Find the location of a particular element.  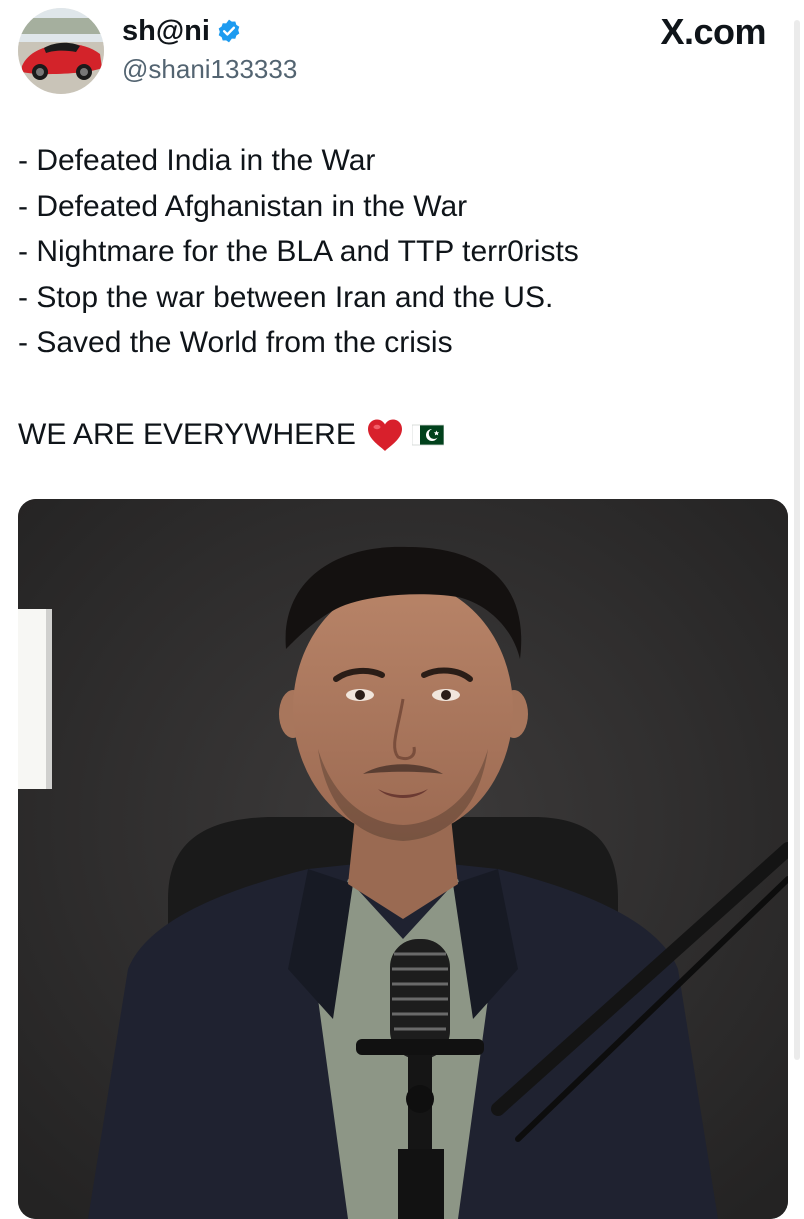

tweet-line: - Saved the World from the crisis is located at coordinates (235, 342).